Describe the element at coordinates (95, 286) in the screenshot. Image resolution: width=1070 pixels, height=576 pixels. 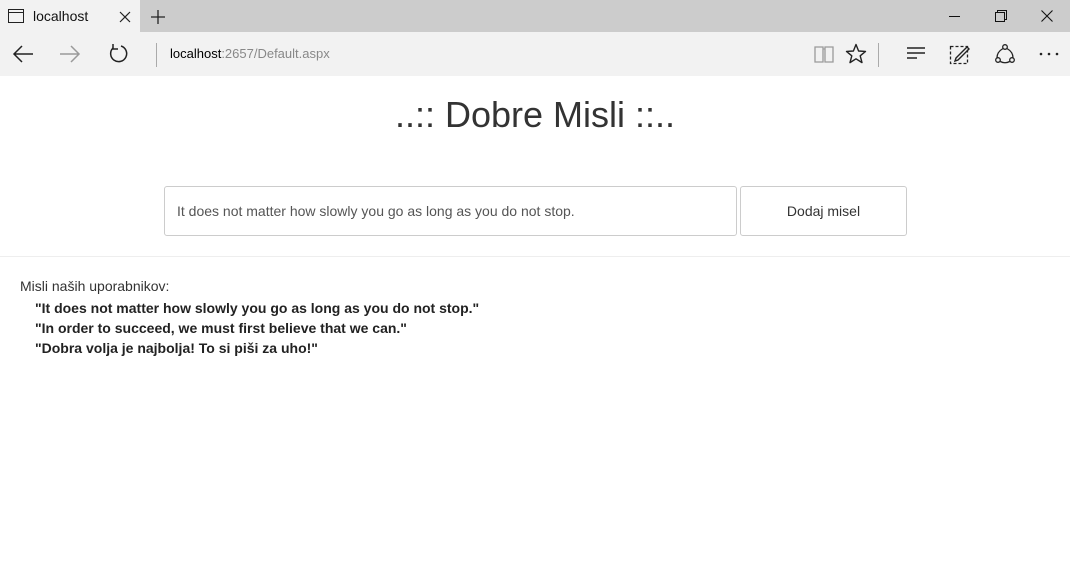
I see `thoughts-heading: Misli naših uporabnikov:` at that location.